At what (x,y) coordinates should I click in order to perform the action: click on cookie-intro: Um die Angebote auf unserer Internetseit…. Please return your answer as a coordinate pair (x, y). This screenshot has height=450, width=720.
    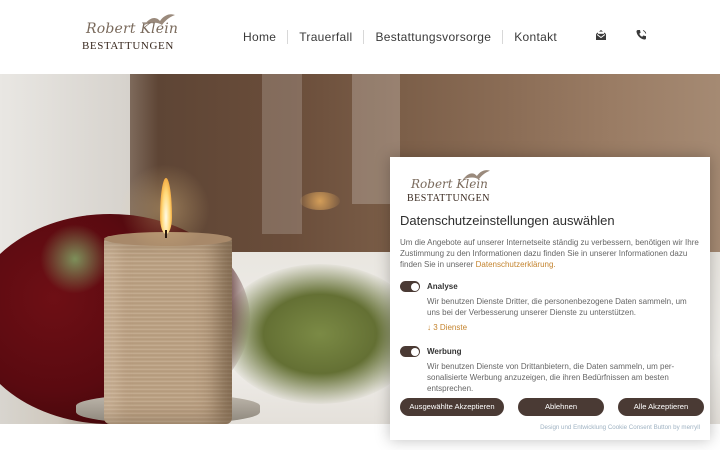
    Looking at the image, I should click on (550, 254).